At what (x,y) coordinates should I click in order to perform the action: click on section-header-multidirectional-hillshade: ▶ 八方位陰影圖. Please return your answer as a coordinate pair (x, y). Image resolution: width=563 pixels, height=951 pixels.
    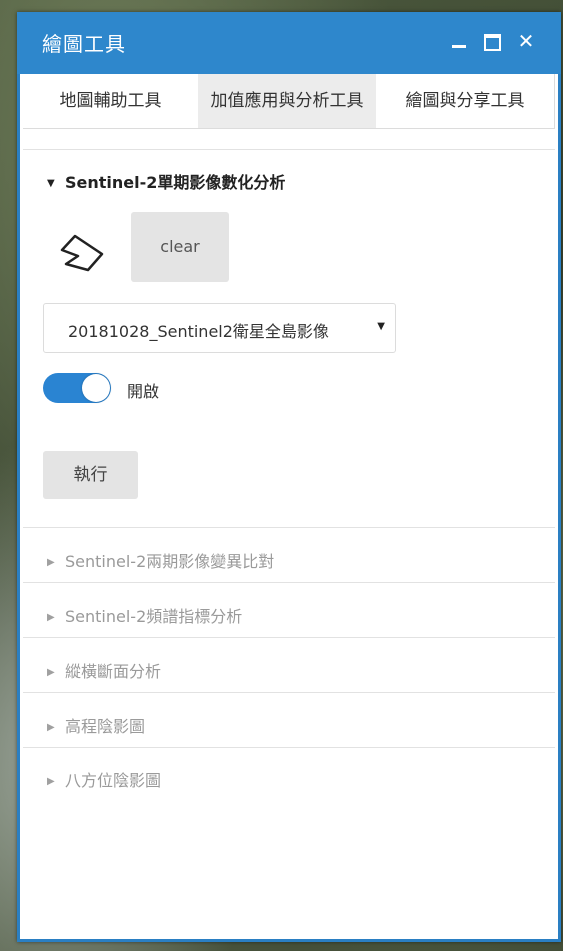
    Looking at the image, I should click on (104, 779).